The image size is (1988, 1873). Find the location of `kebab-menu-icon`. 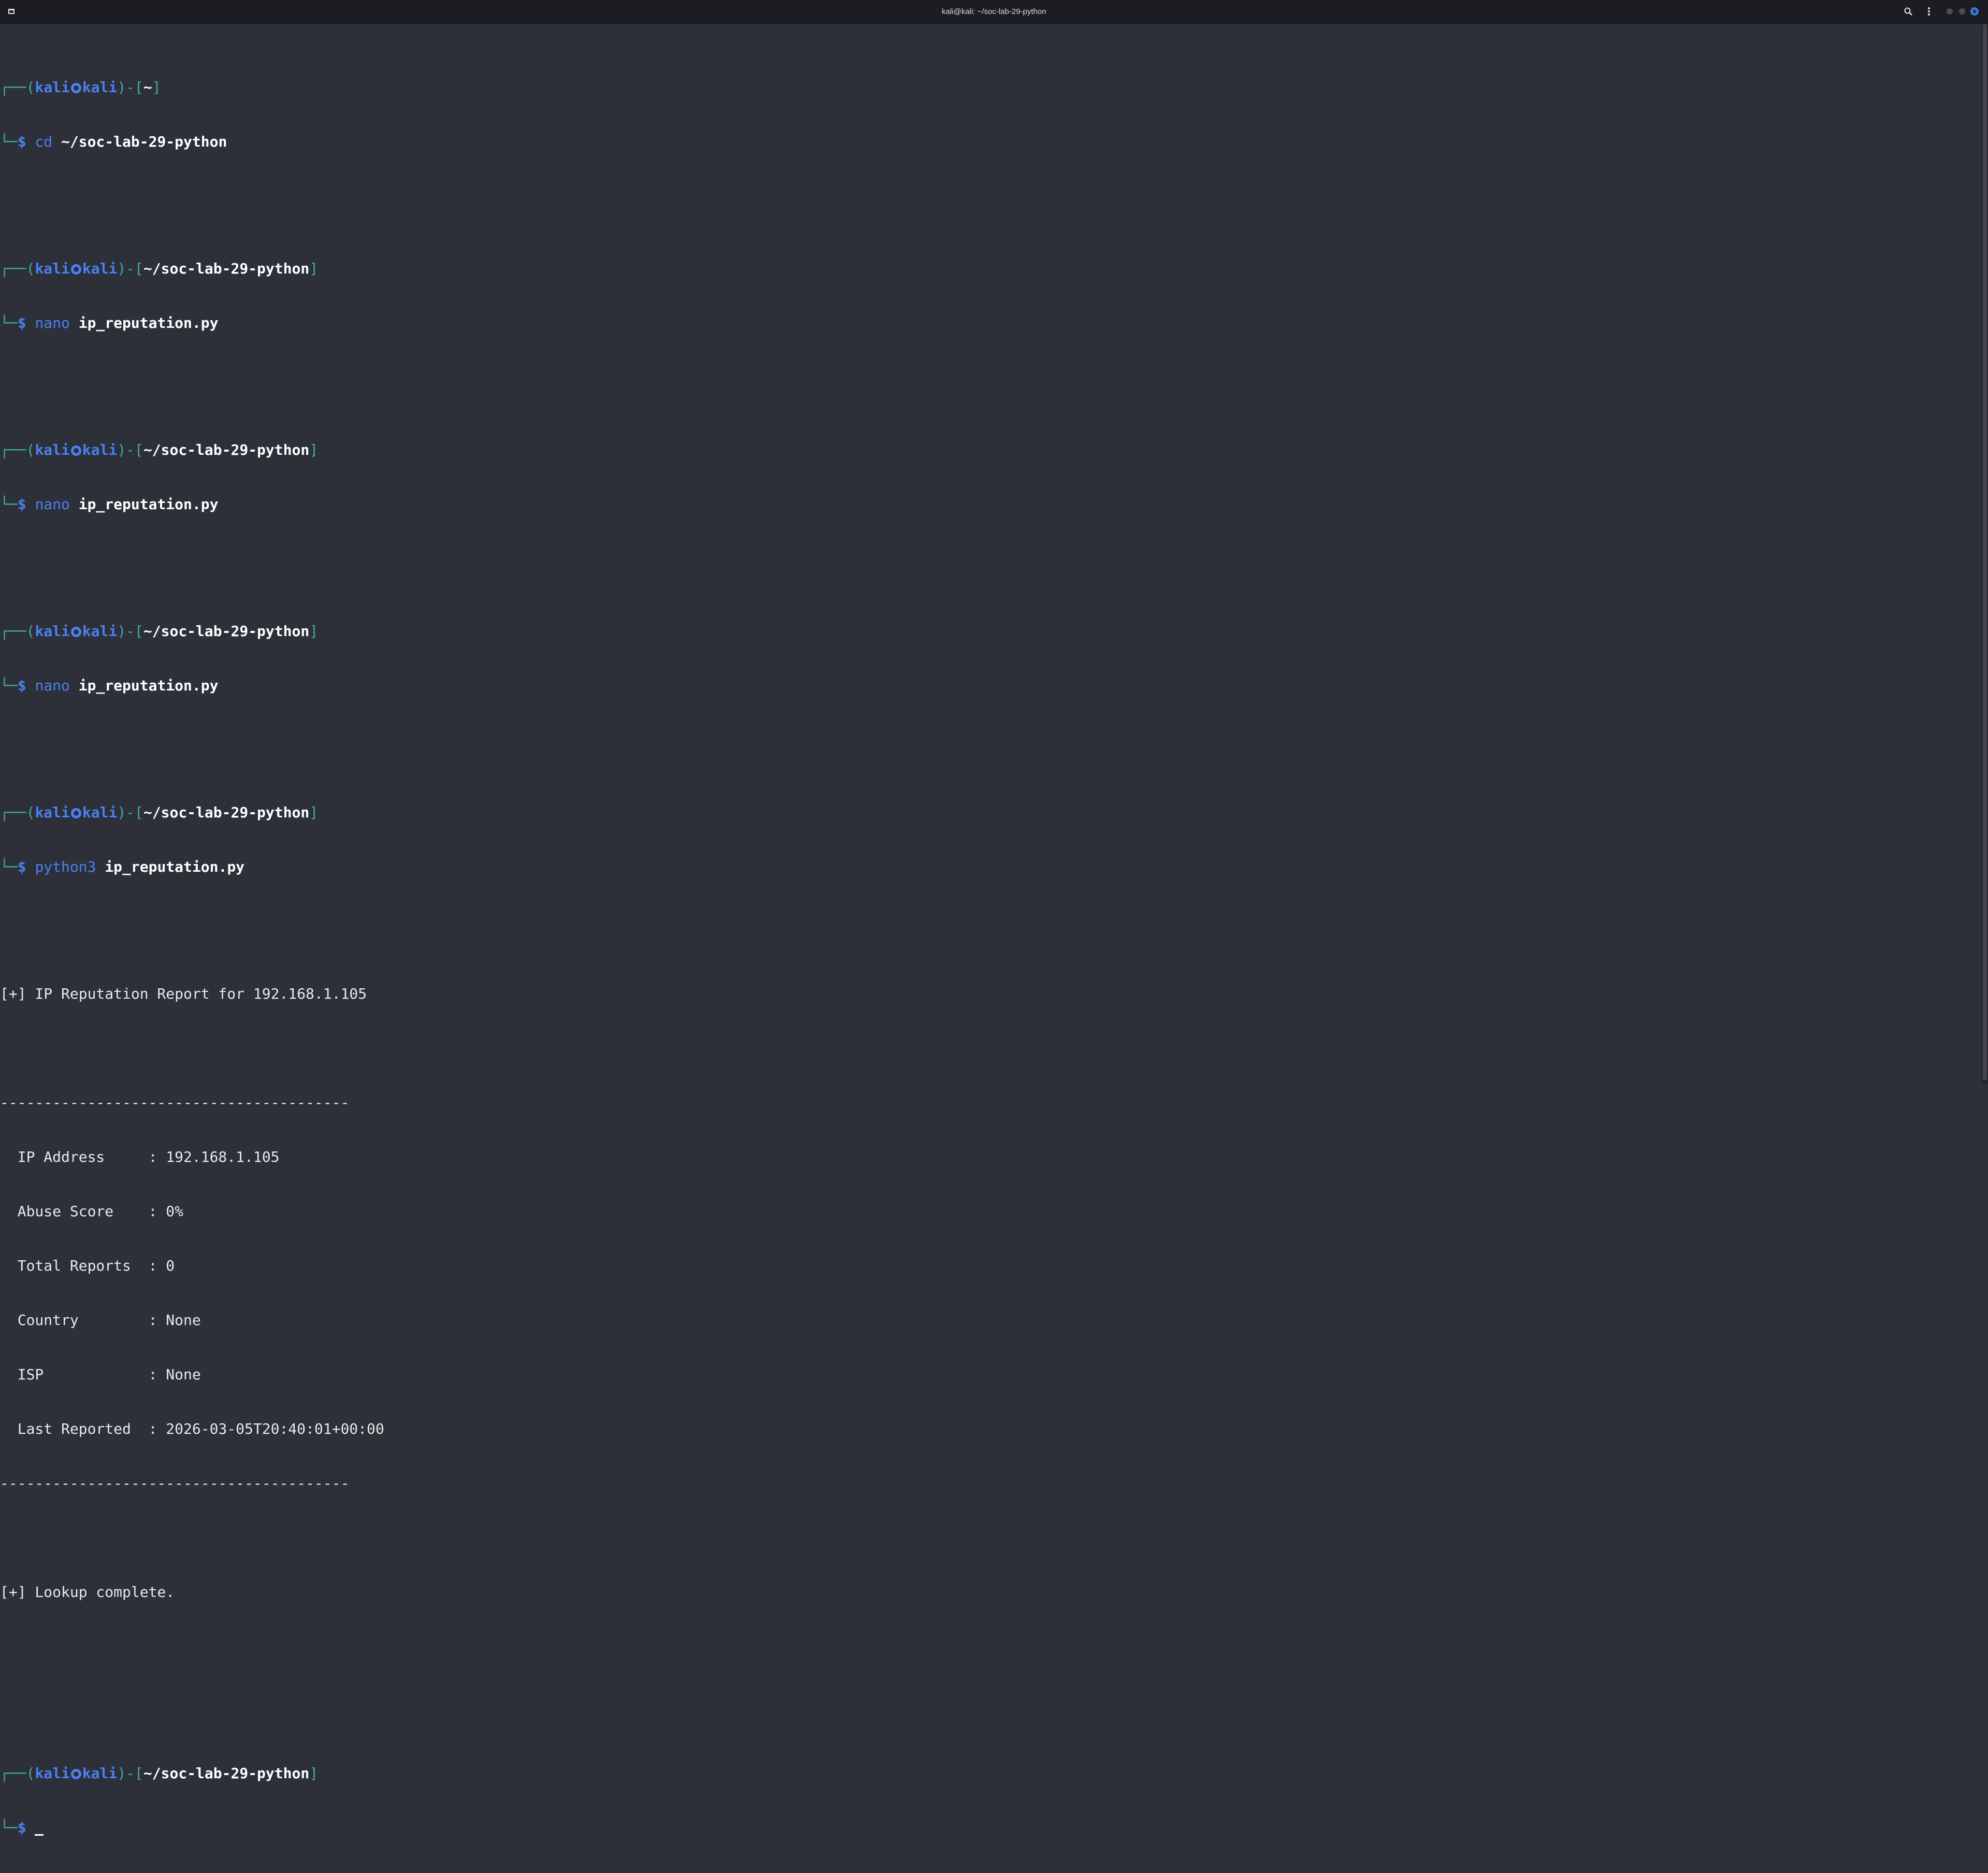

kebab-menu-icon is located at coordinates (1929, 11).